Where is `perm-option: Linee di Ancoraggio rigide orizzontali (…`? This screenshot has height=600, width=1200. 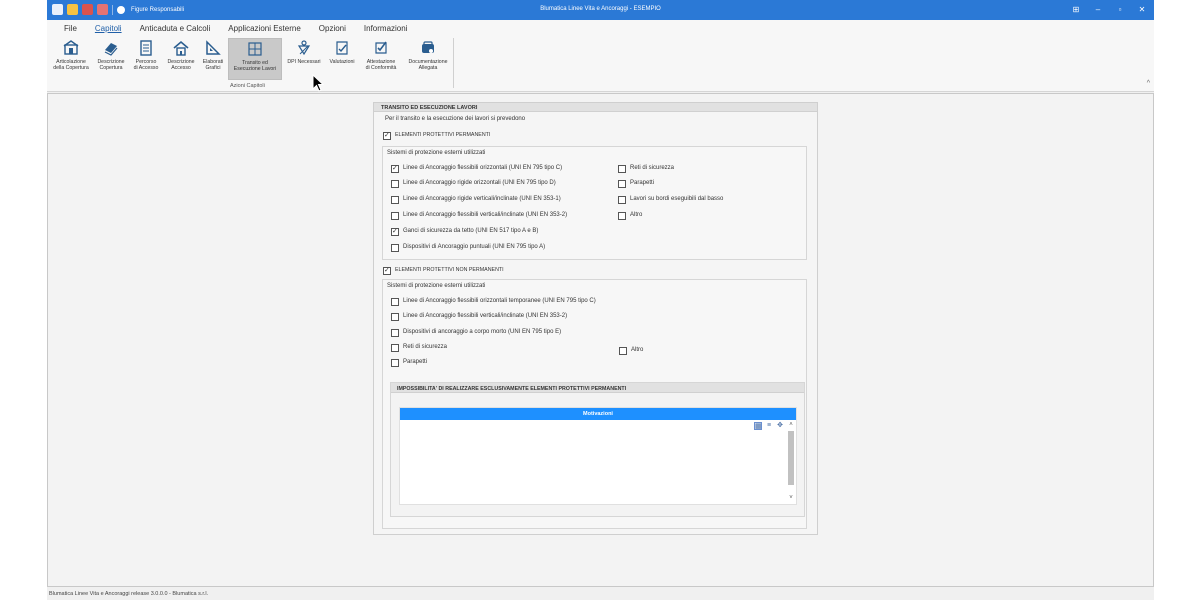
perm-option: Linee di Ancoraggio rigide orizzontali (… is located at coordinates (506, 185).